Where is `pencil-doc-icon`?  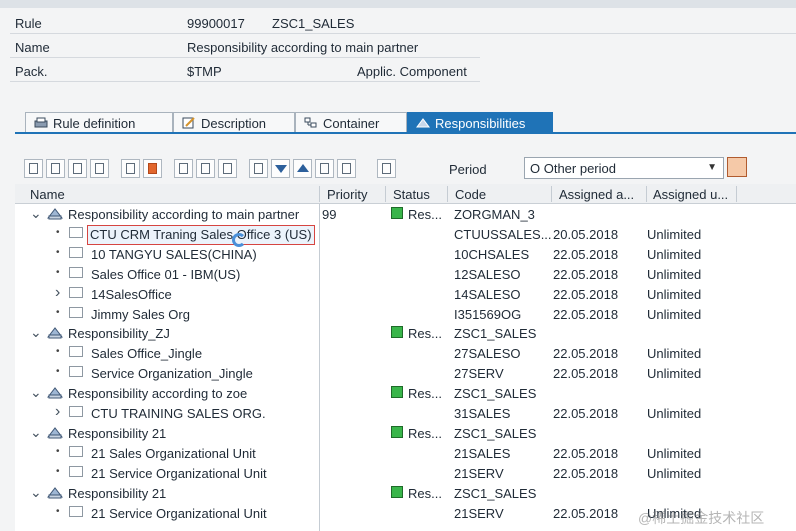 pencil-doc-icon is located at coordinates (189, 123).